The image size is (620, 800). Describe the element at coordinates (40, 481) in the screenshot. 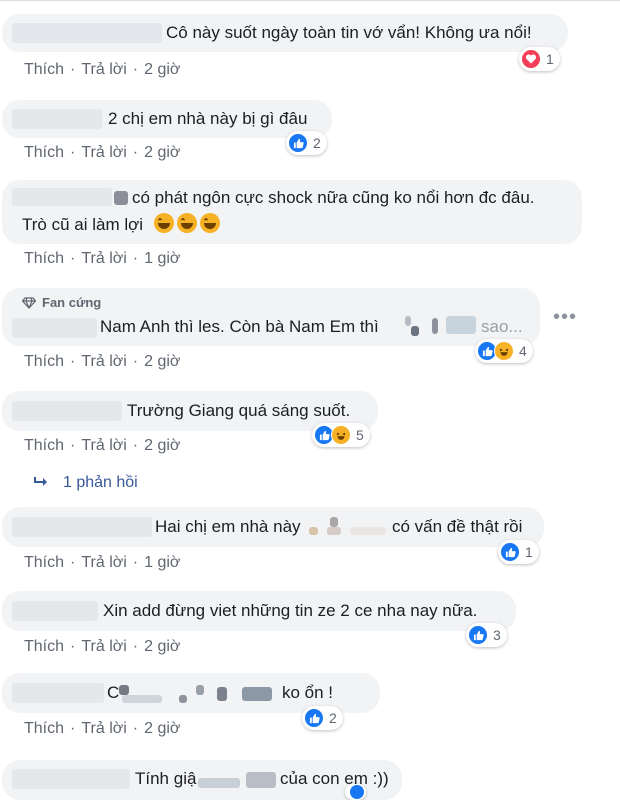

I see `reply-arrow-icon` at that location.